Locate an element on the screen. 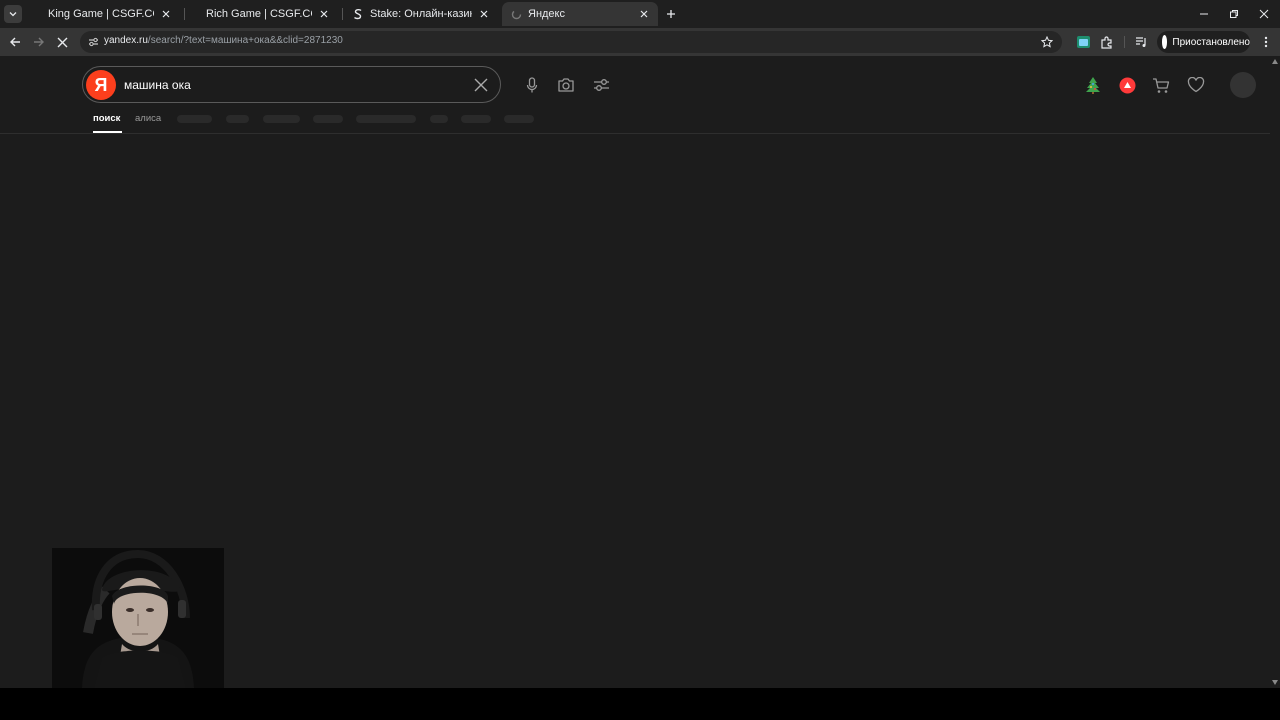 This screenshot has width=1280, height=720. christmas-tree-icon is located at coordinates (1093, 85).